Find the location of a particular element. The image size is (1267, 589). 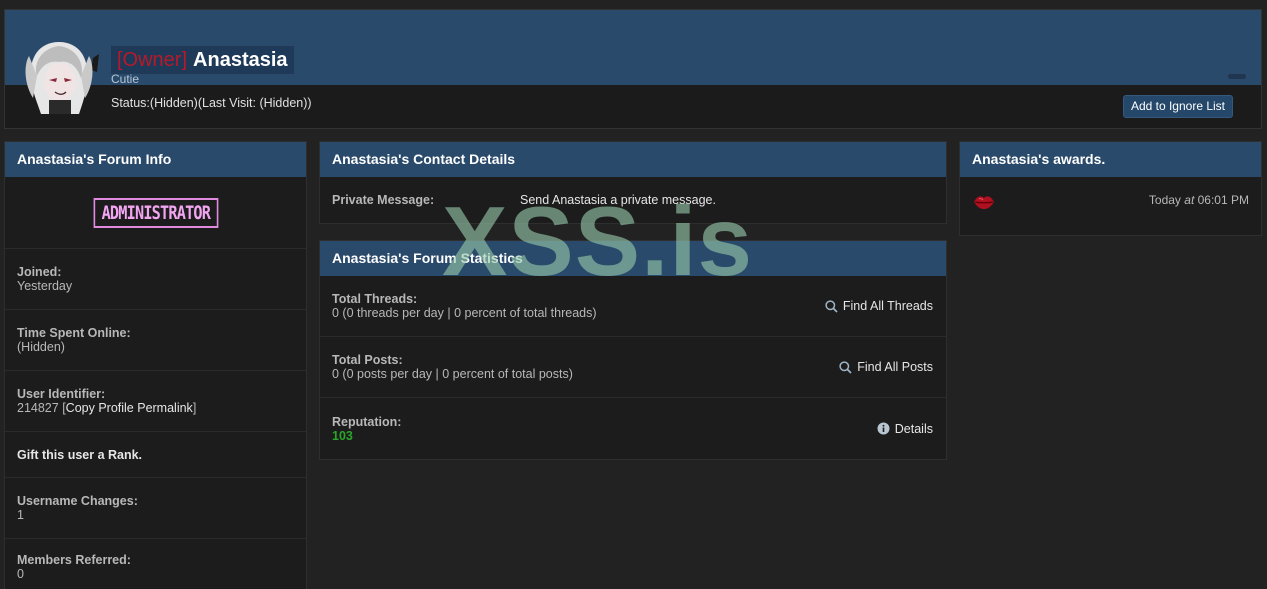

banner-handle is located at coordinates (1237, 76).